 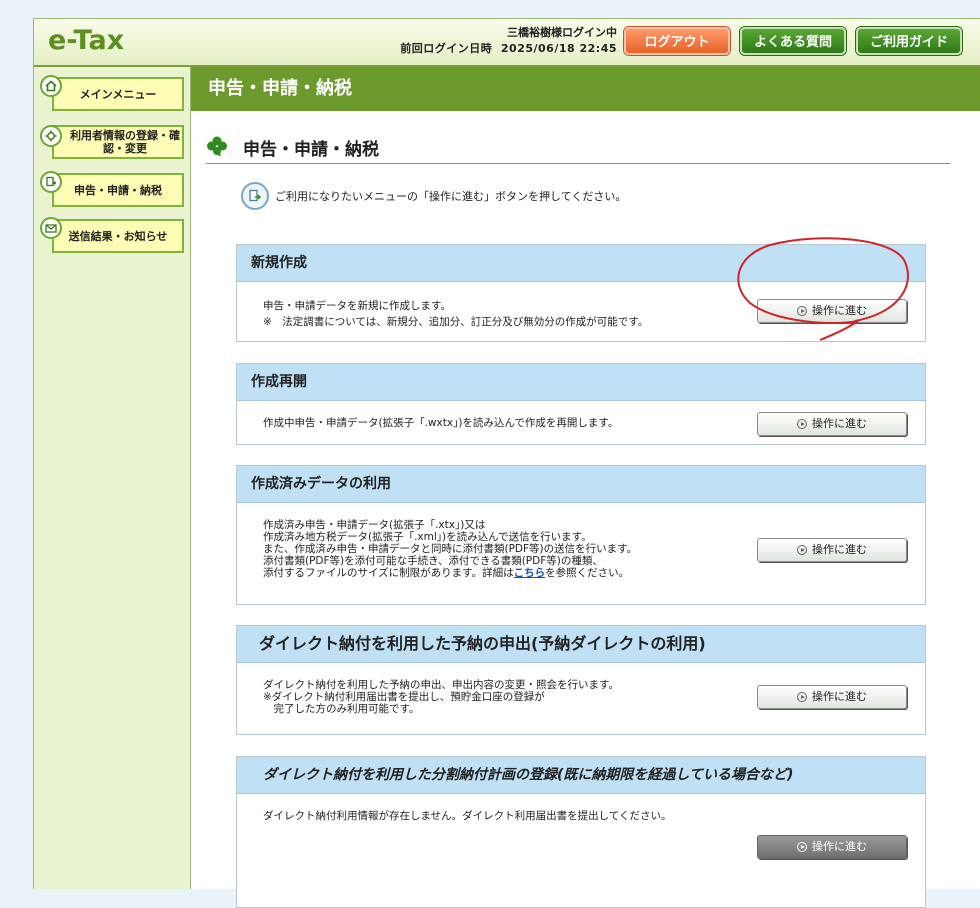 I want to click on faq-button: よくある質問, so click(x=793, y=41).